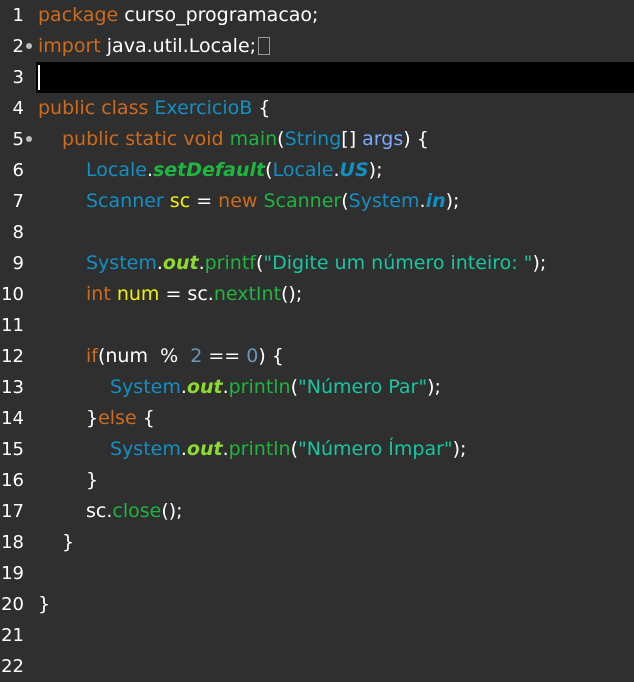 This screenshot has width=634, height=682. Describe the element at coordinates (253, 139) in the screenshot. I see `method-name: main` at that location.